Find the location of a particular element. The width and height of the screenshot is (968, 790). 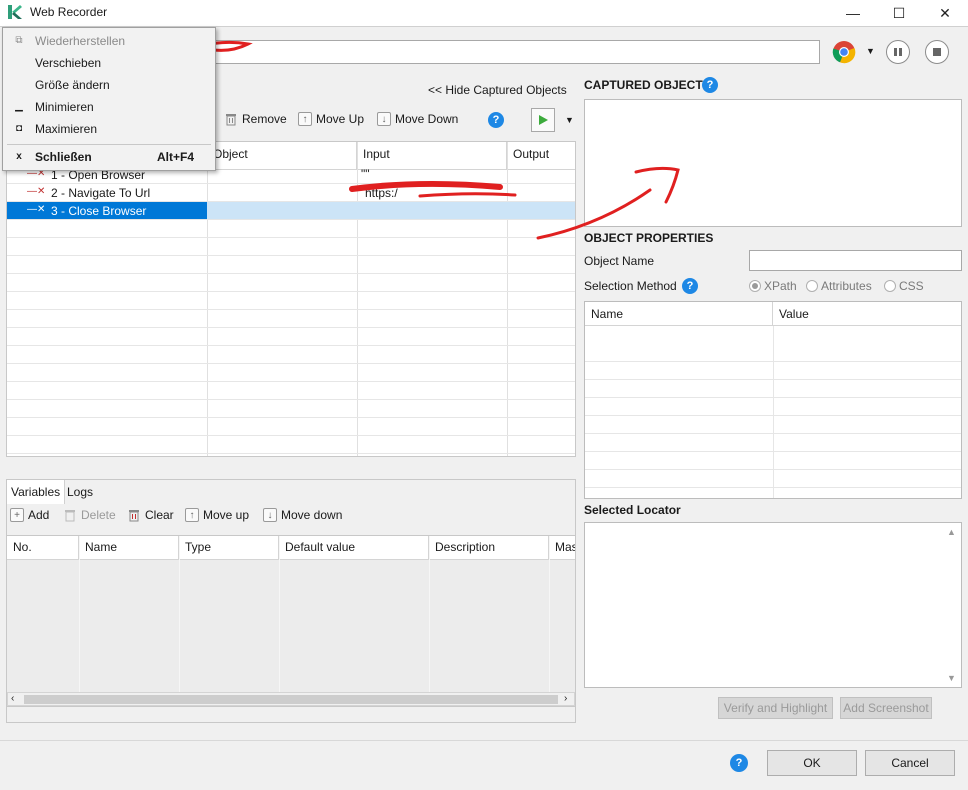

close-icon: x is located at coordinates (19, 156).